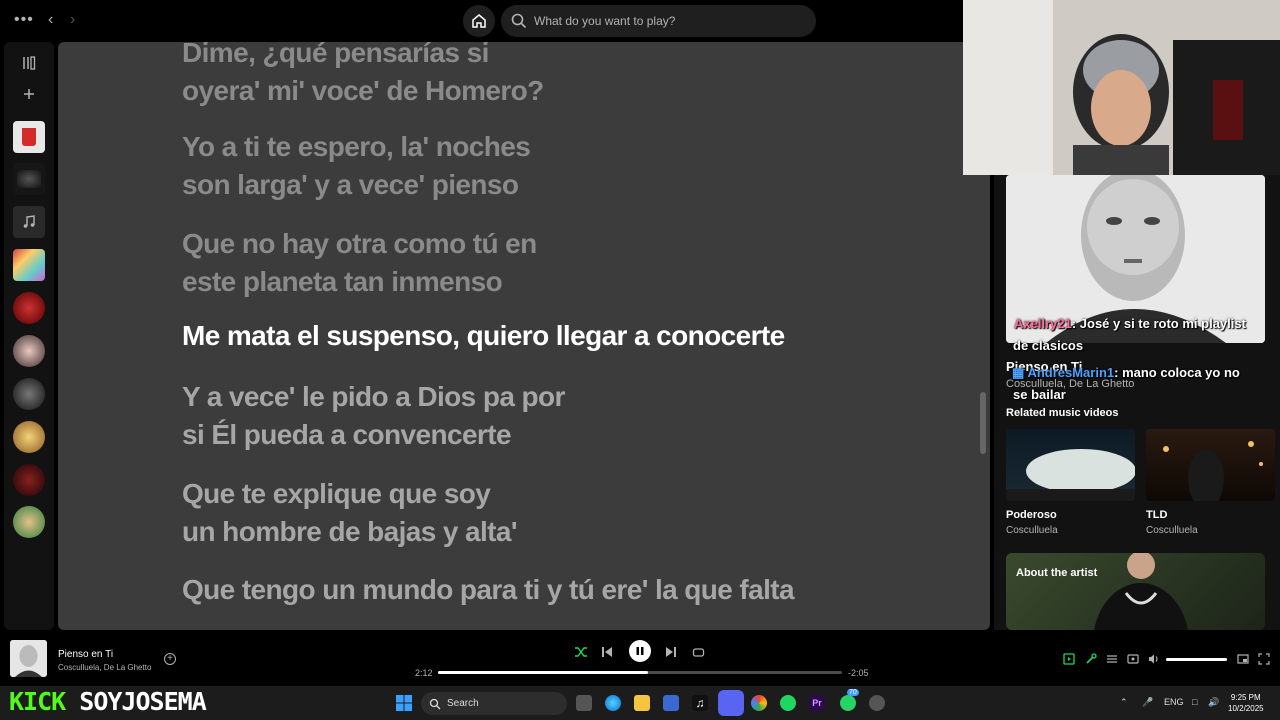  What do you see at coordinates (1043, 323) in the screenshot?
I see `chat-username-1: Axellry21` at bounding box center [1043, 323].